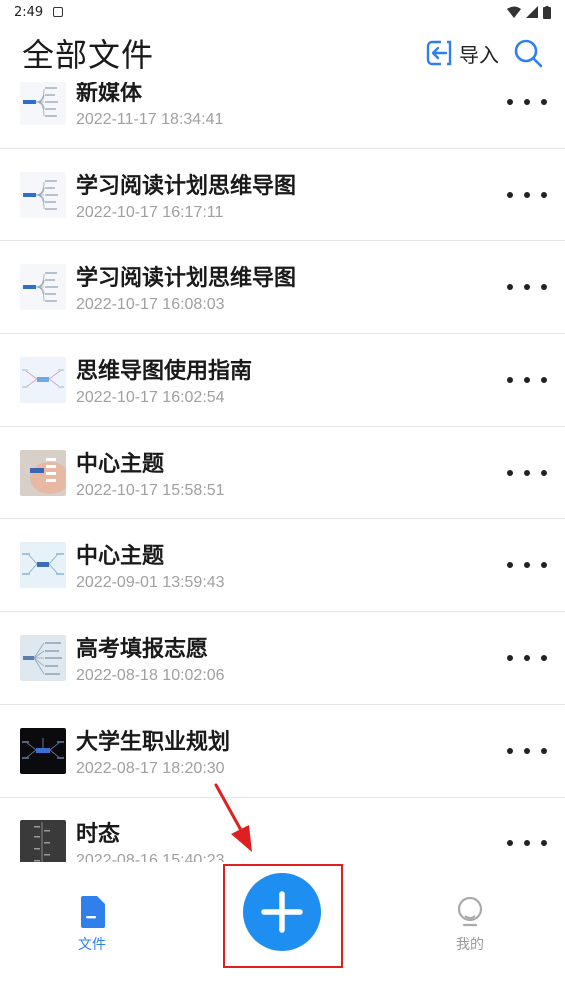 The width and height of the screenshot is (565, 1004). What do you see at coordinates (291, 565) in the screenshot?
I see `file-info: 中心主题 2022-09-01 13:59:43` at bounding box center [291, 565].